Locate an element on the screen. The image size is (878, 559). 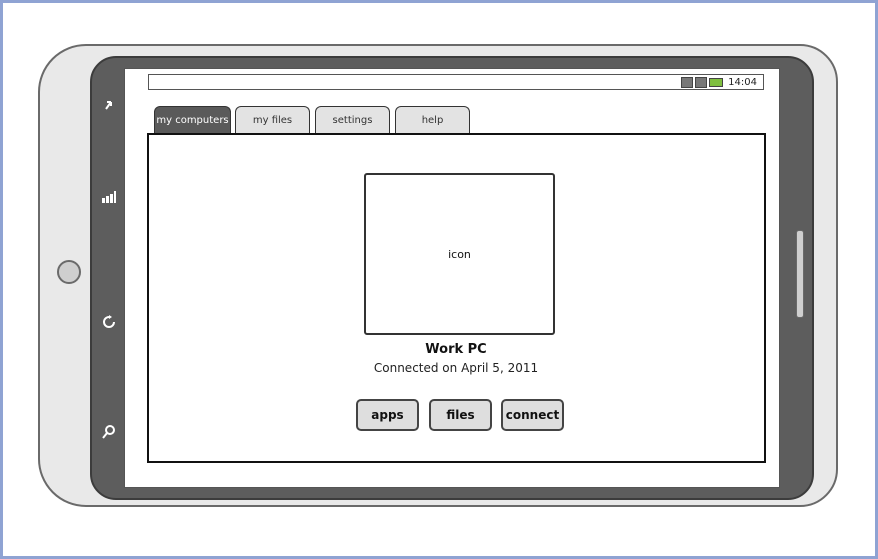
computer-icon-placeholder: icon is located at coordinates (459, 254).